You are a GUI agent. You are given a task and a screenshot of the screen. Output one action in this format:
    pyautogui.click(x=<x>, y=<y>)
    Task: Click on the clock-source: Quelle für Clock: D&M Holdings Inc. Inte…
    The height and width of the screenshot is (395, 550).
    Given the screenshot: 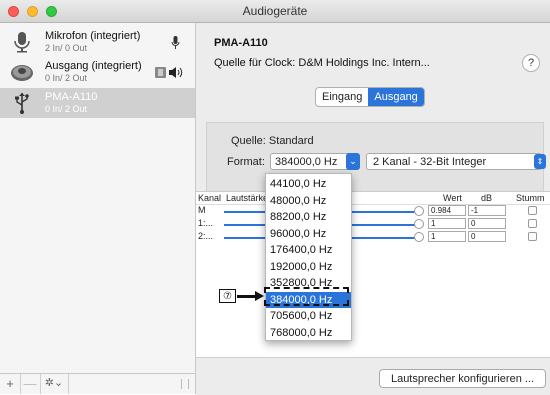 What is the action you would take?
    pyautogui.click(x=322, y=63)
    